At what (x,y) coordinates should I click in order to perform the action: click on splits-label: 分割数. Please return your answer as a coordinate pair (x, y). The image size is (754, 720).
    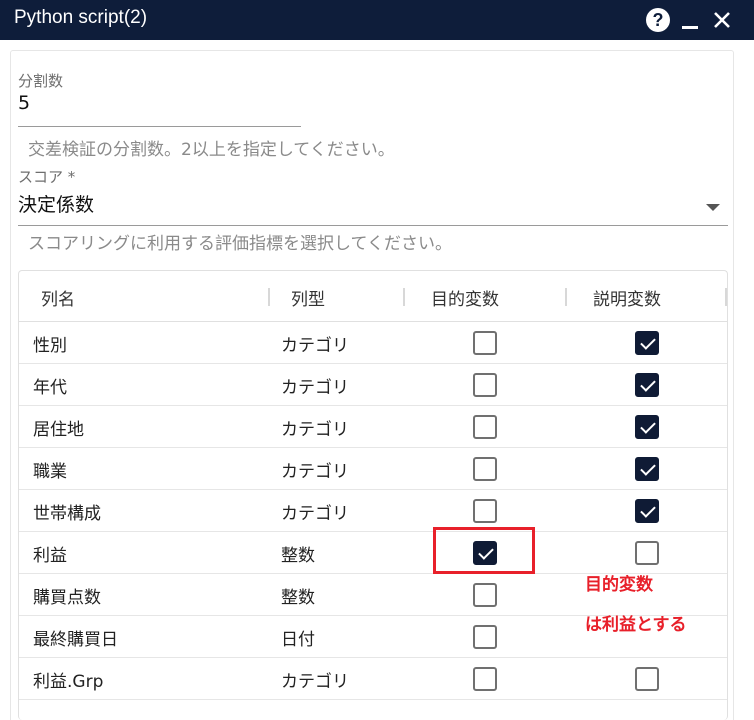
    Looking at the image, I should click on (41, 81).